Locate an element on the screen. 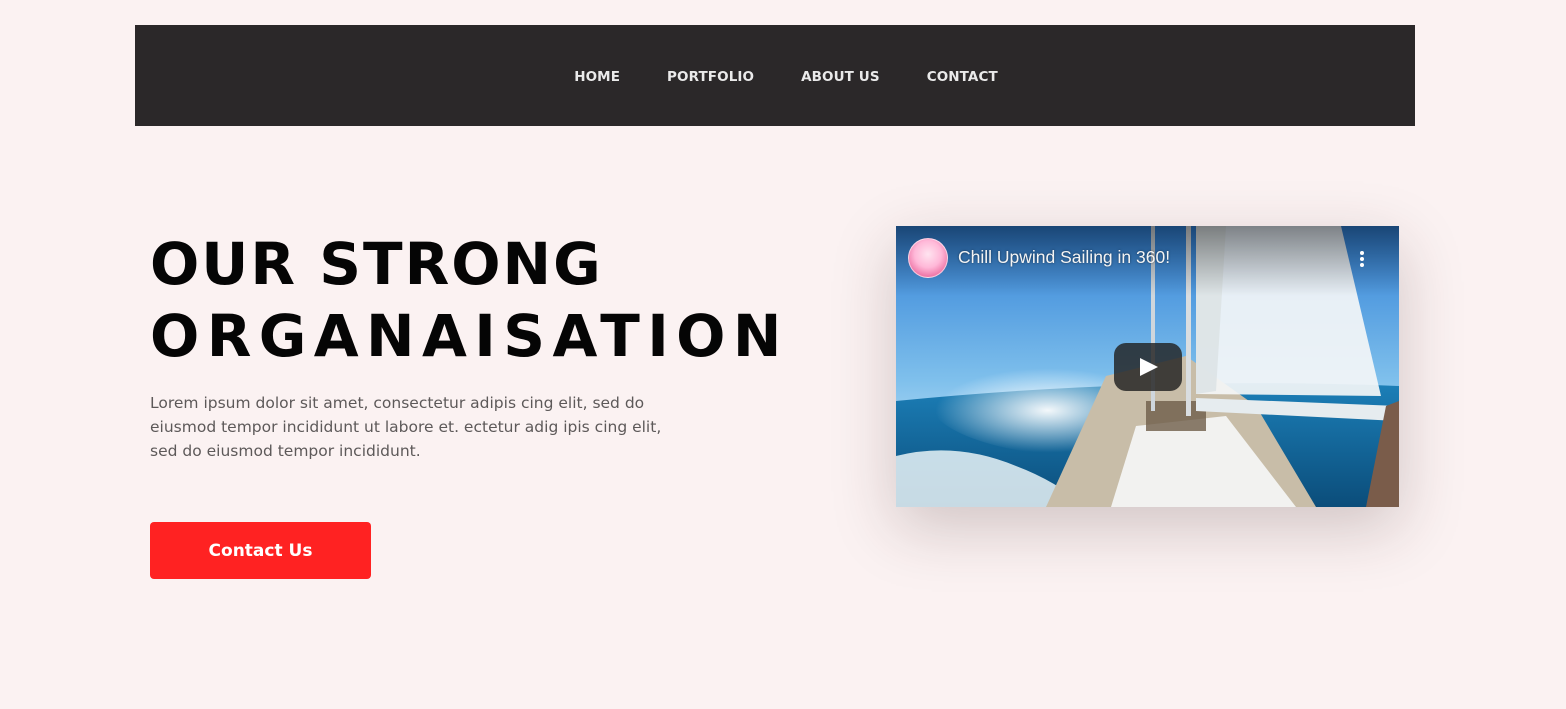  hero-heading-line-1: OUR STRONG is located at coordinates (376, 264).